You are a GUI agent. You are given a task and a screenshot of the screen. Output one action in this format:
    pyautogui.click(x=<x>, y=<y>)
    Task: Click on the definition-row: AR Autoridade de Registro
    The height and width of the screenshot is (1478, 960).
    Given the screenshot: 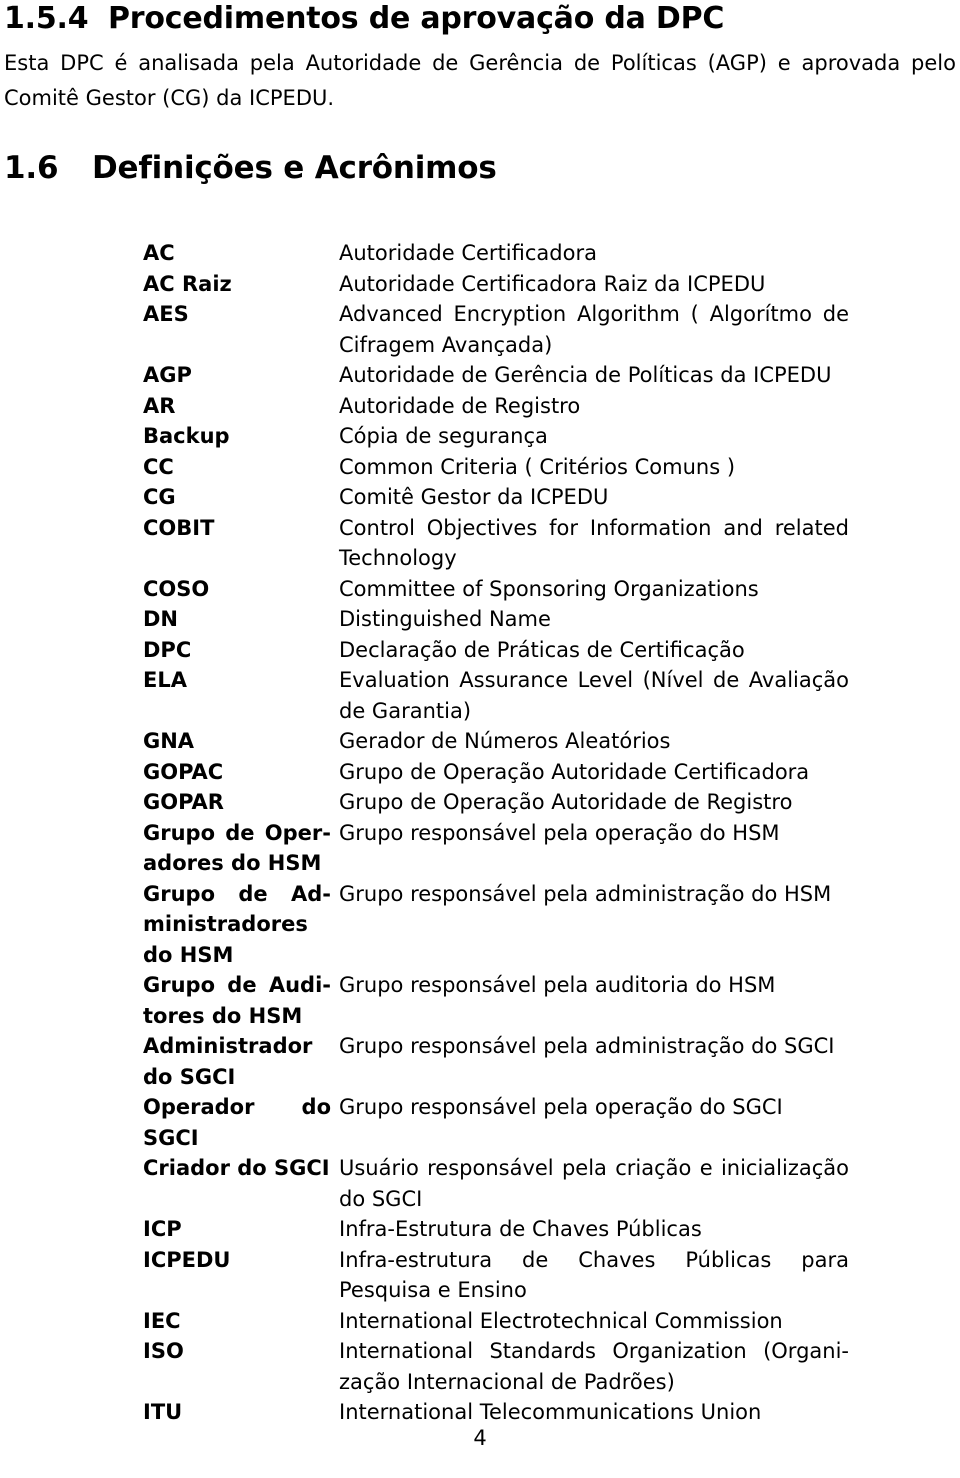 What is the action you would take?
    pyautogui.click(x=496, y=406)
    